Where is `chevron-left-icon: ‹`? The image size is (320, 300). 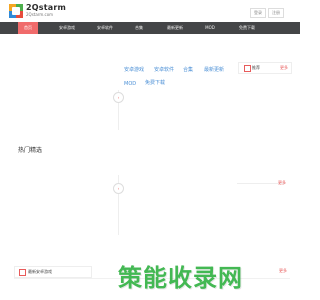
chevron-left-icon: ‹ is located at coordinates (118, 188).